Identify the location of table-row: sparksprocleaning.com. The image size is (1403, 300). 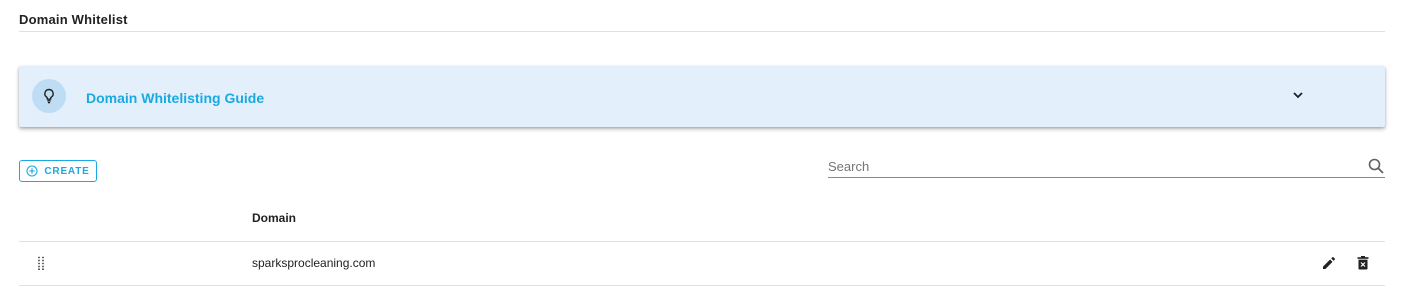
(702, 264).